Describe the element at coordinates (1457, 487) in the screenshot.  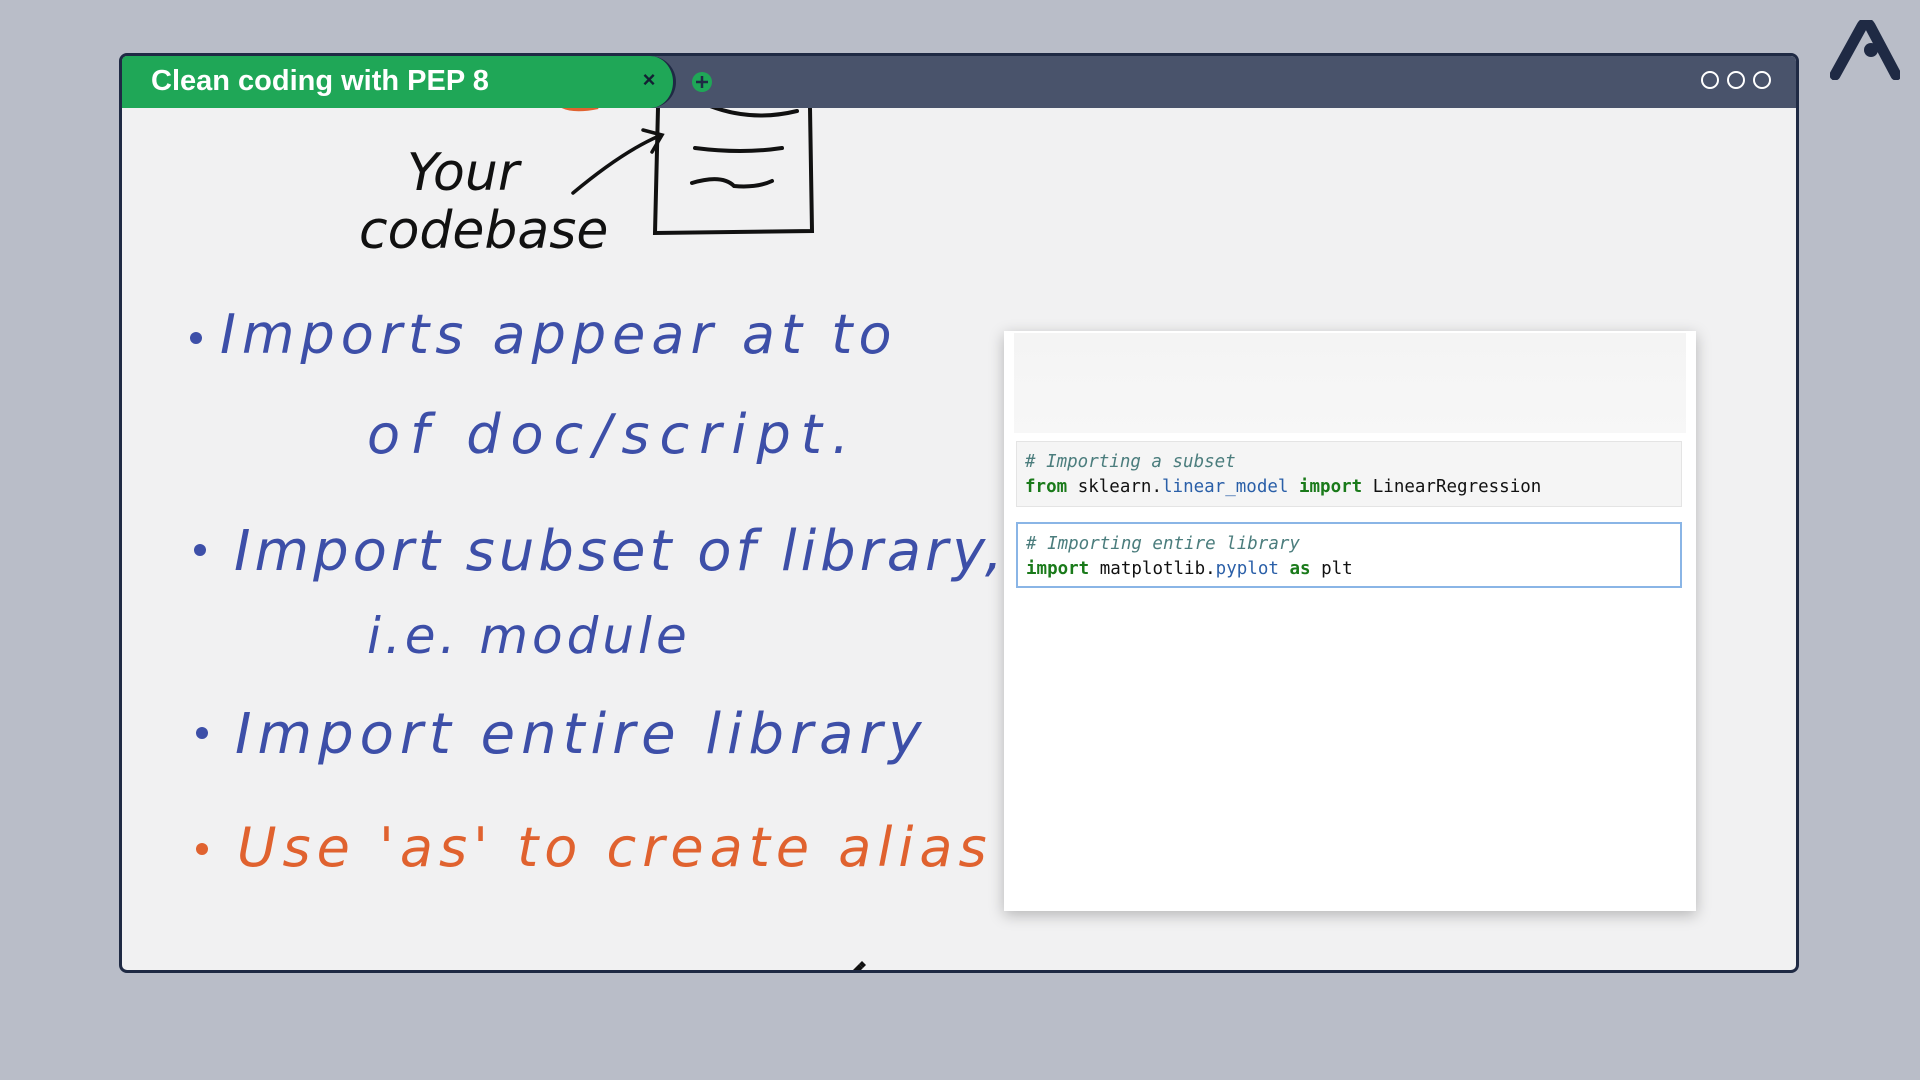
I see `code-name: LinearRegression` at that location.